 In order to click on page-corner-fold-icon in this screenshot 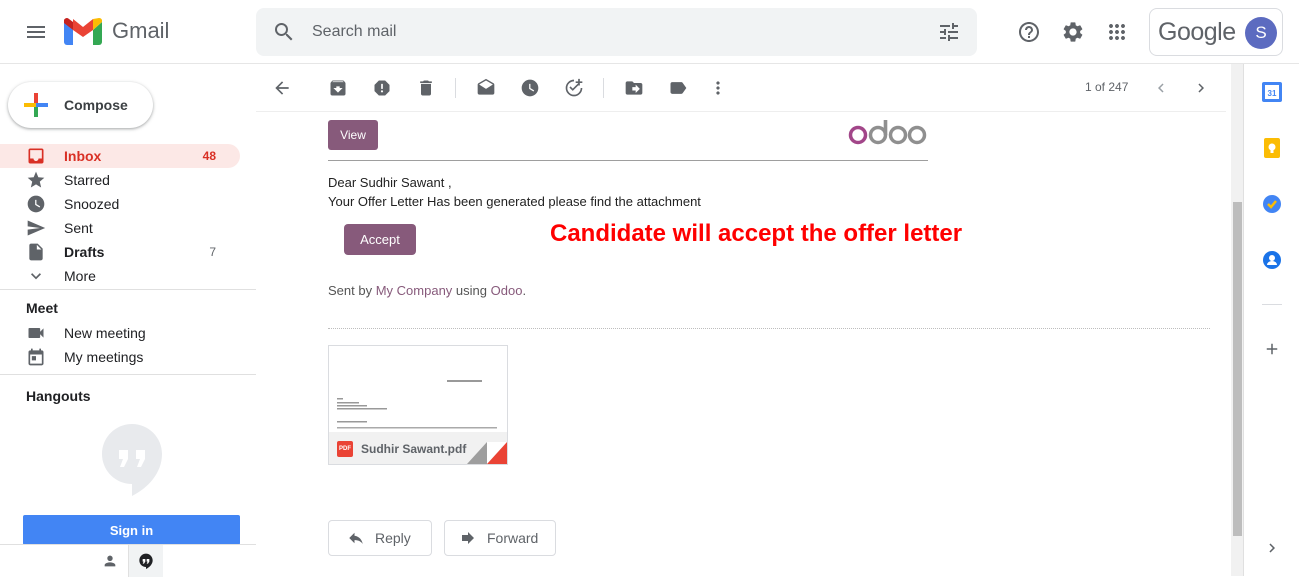, I will do `click(487, 453)`.